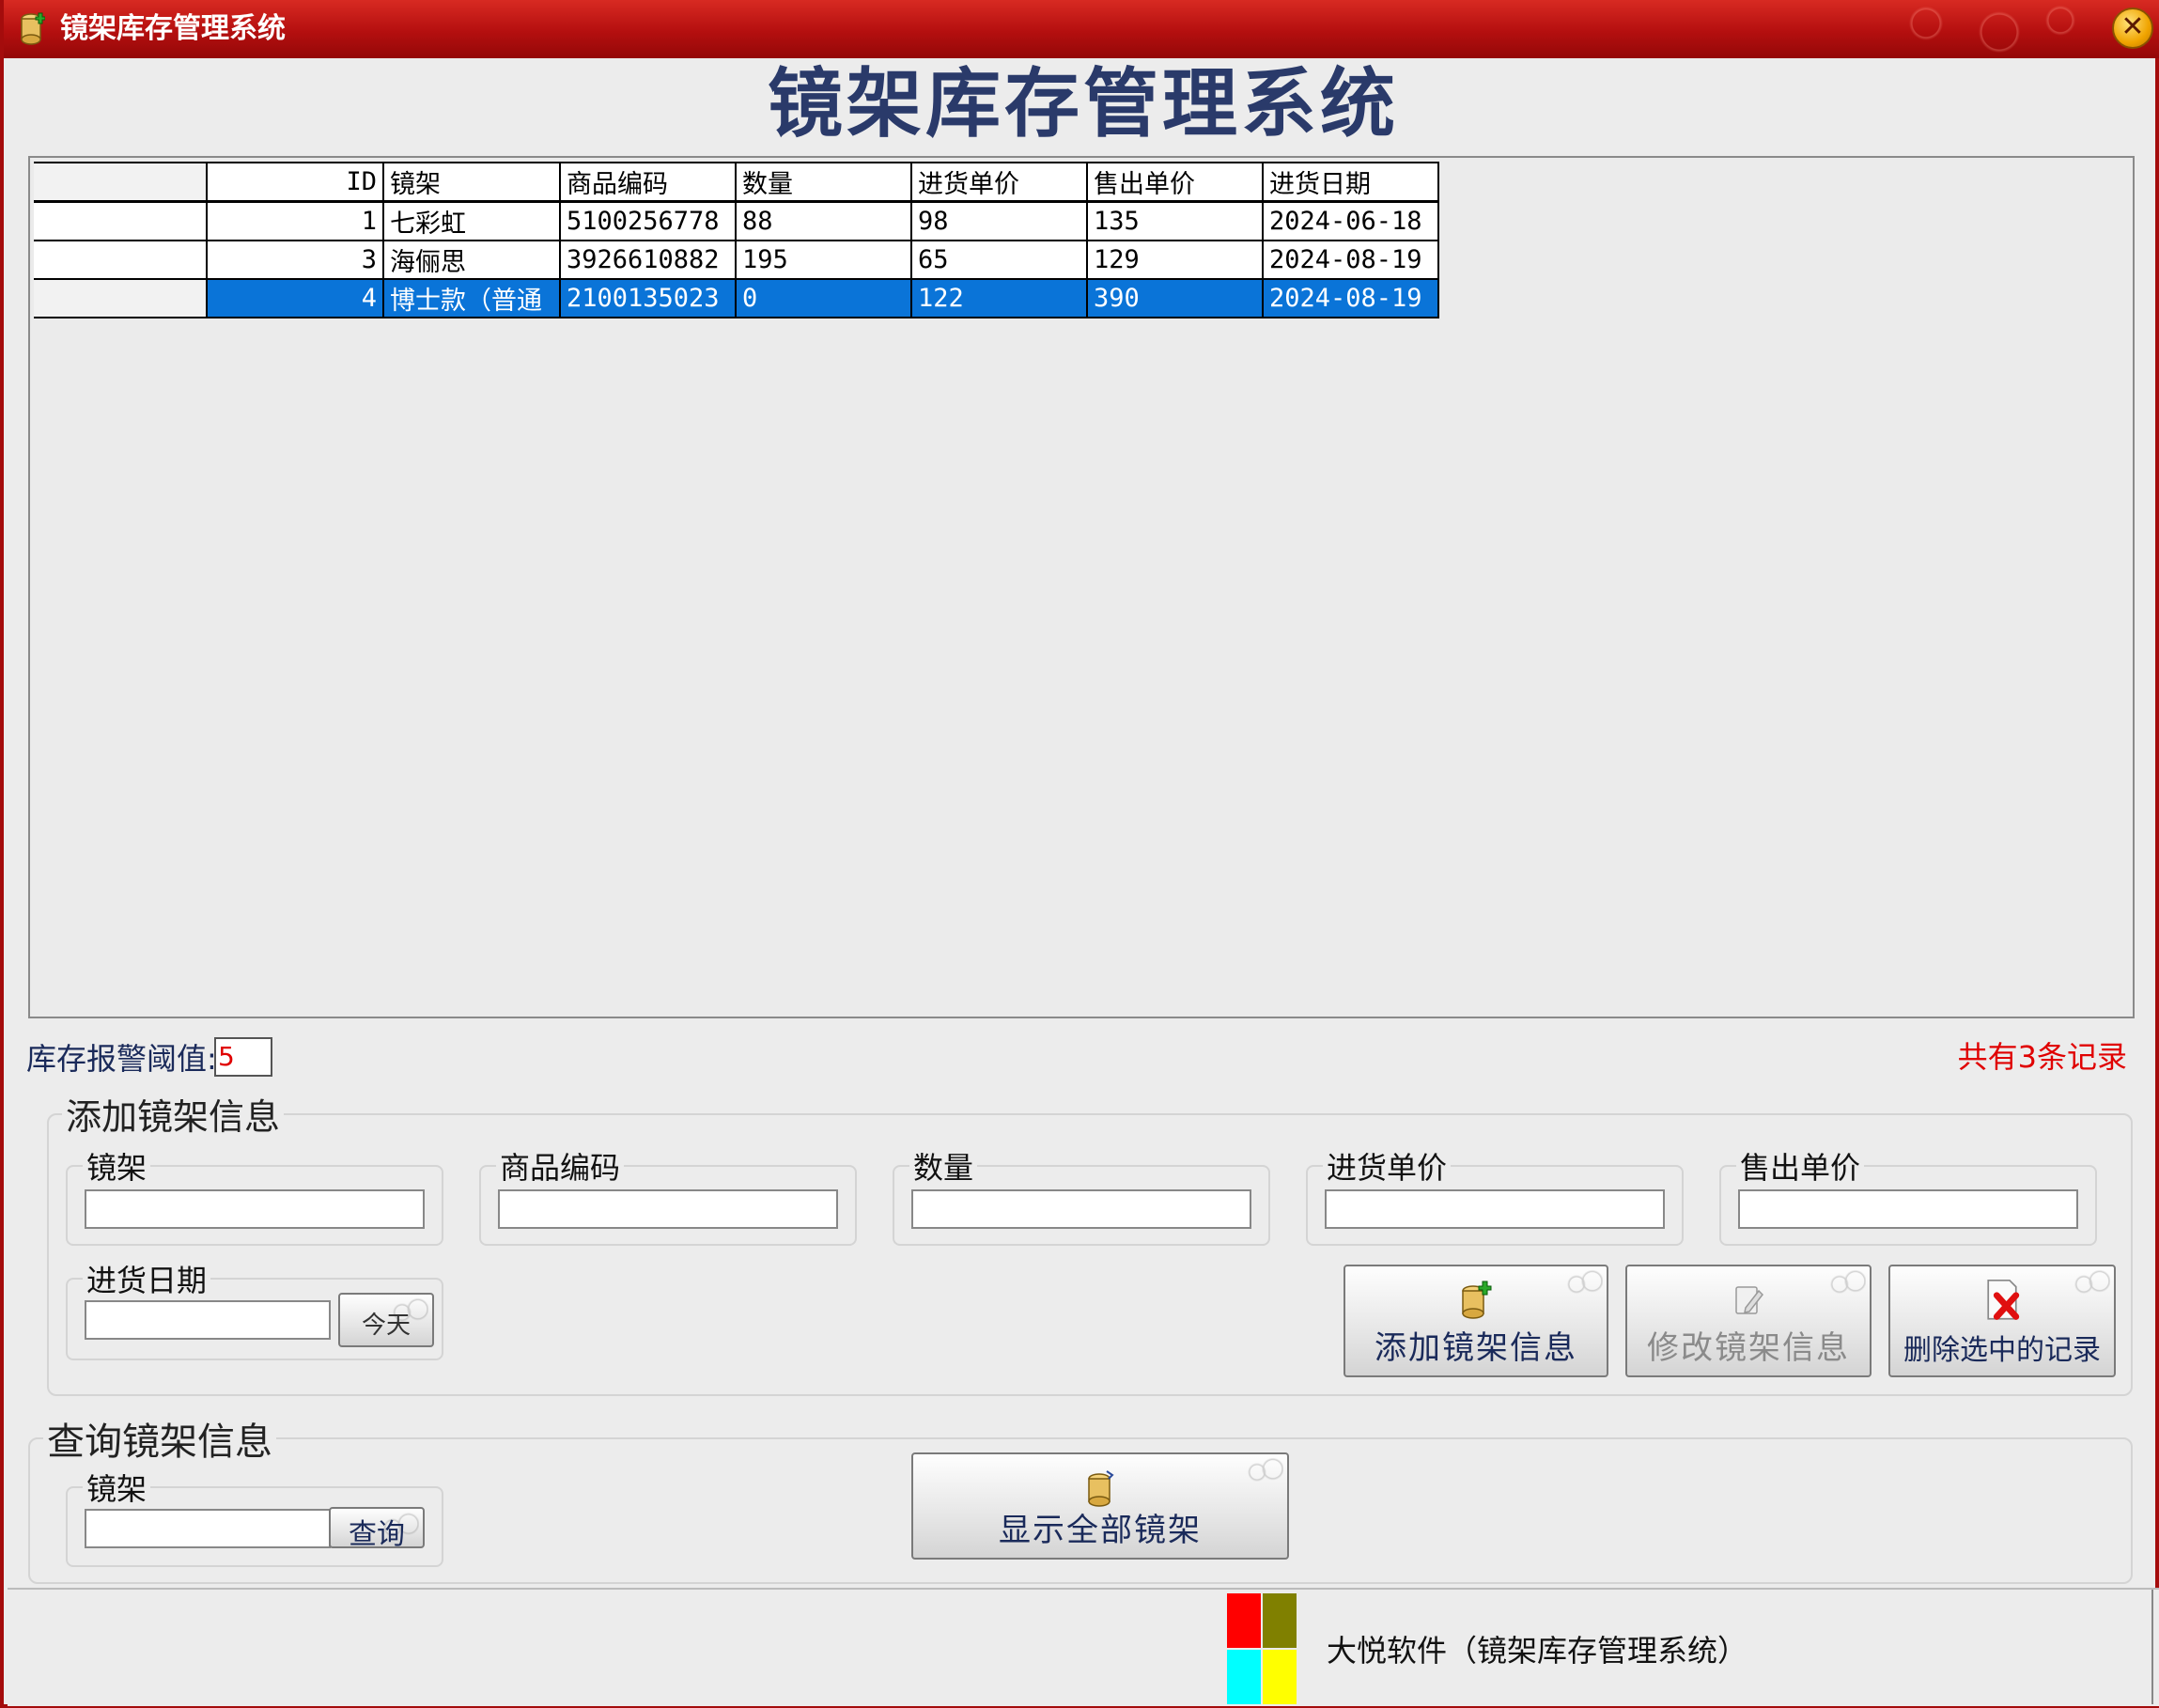  I want to click on table-row: 3 海俪思 3926610882 195 65 129 2024-08-19, so click(737, 260).